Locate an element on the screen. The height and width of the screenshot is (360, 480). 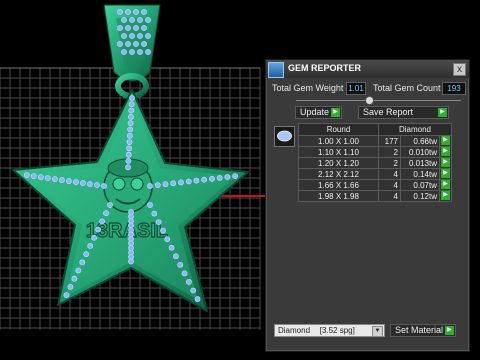
gem-weight-cell: 0.07tw is located at coordinates (420, 185).